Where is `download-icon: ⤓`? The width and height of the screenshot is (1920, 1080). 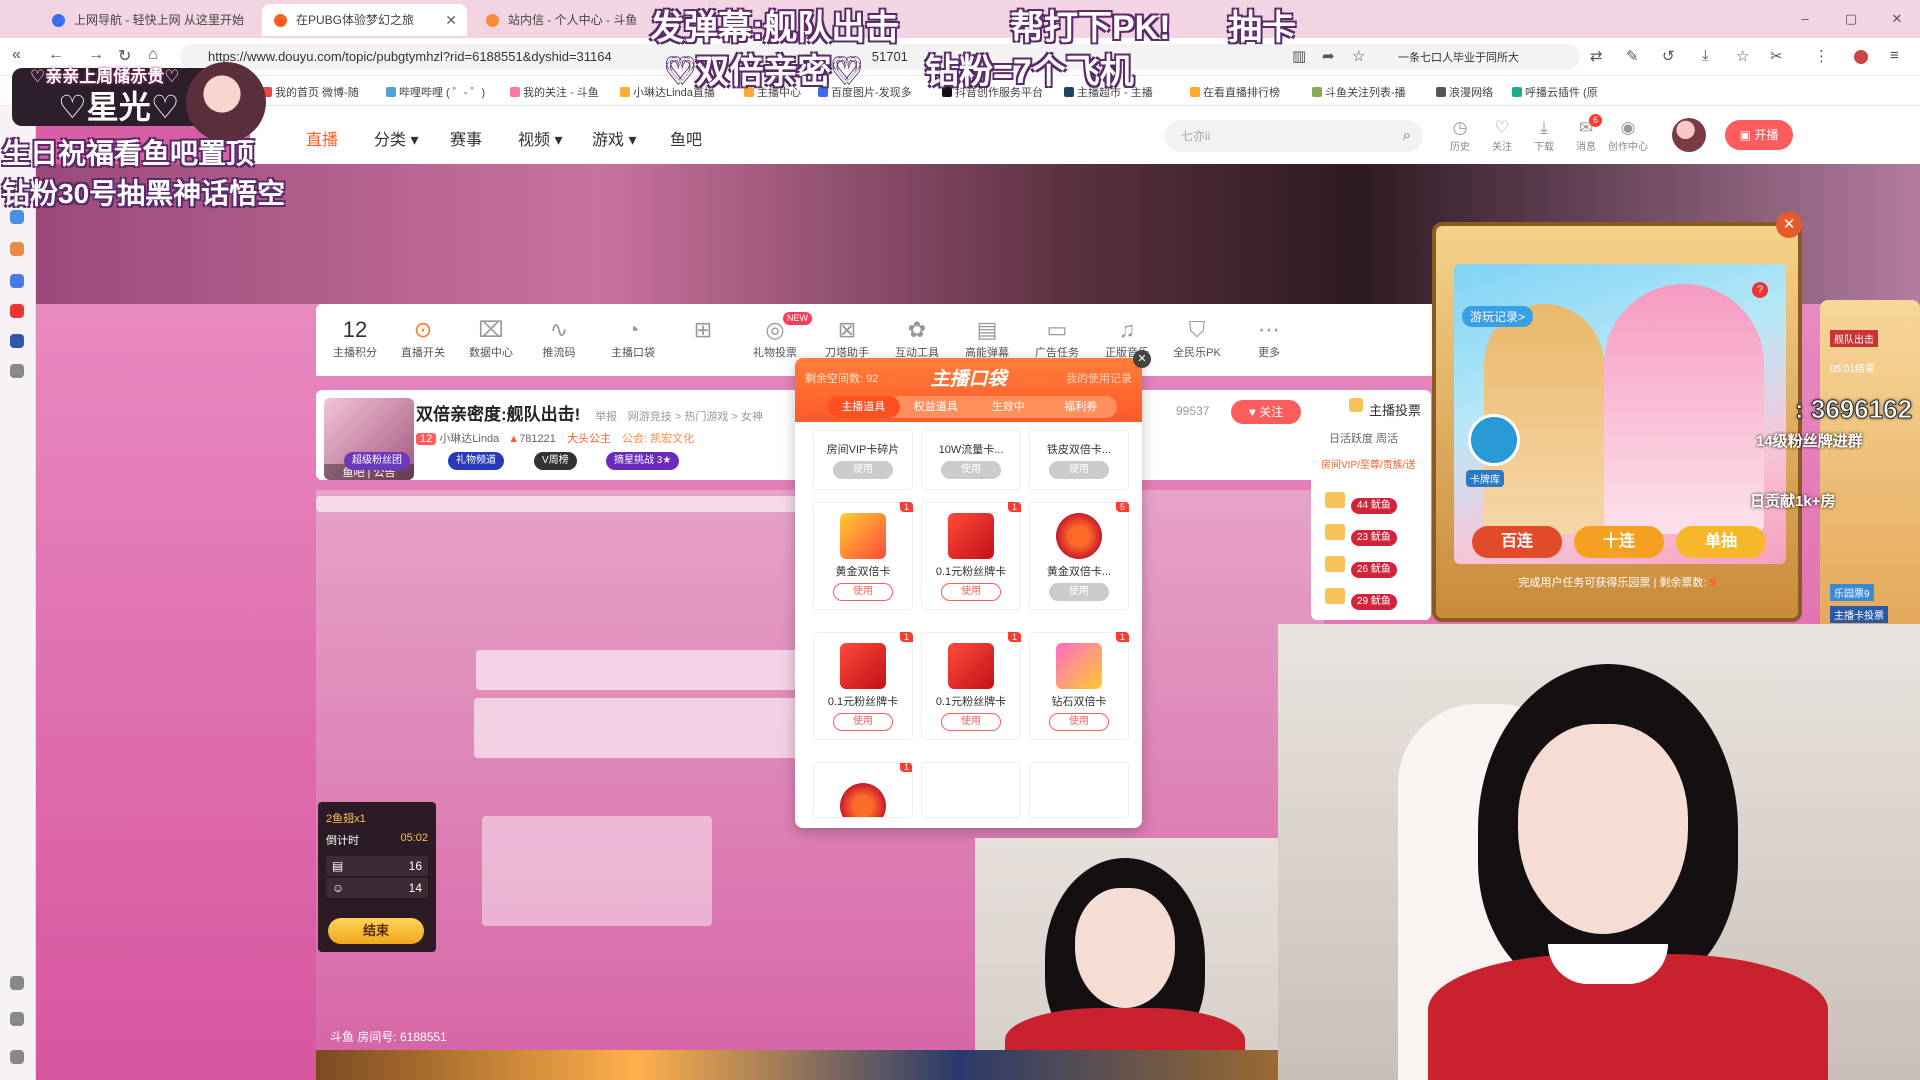
download-icon: ⤓ is located at coordinates (1705, 55).